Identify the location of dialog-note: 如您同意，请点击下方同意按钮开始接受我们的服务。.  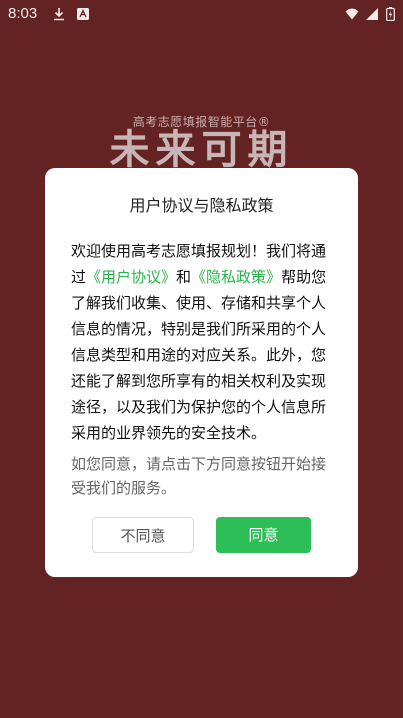
(199, 476).